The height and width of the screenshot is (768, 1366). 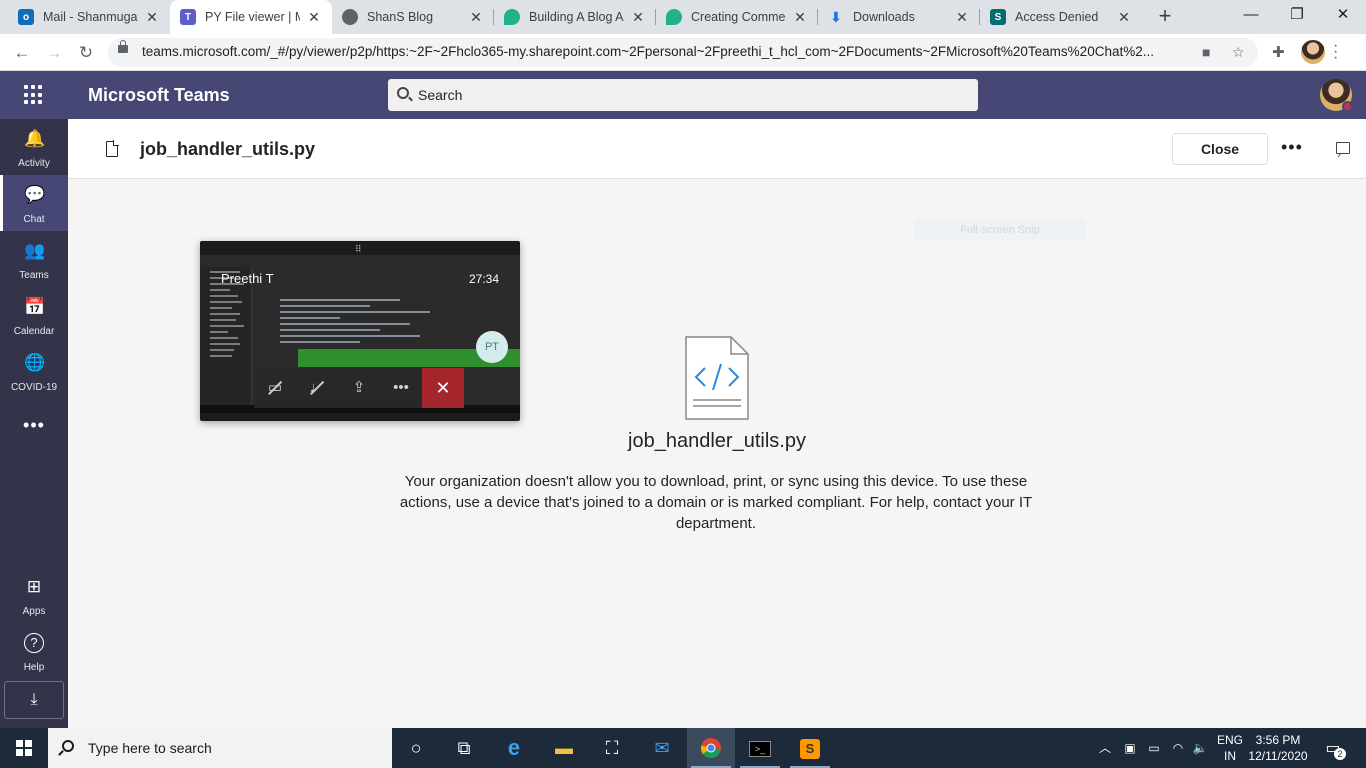 What do you see at coordinates (564, 748) in the screenshot?
I see `file-explorer-icon: ▬` at bounding box center [564, 748].